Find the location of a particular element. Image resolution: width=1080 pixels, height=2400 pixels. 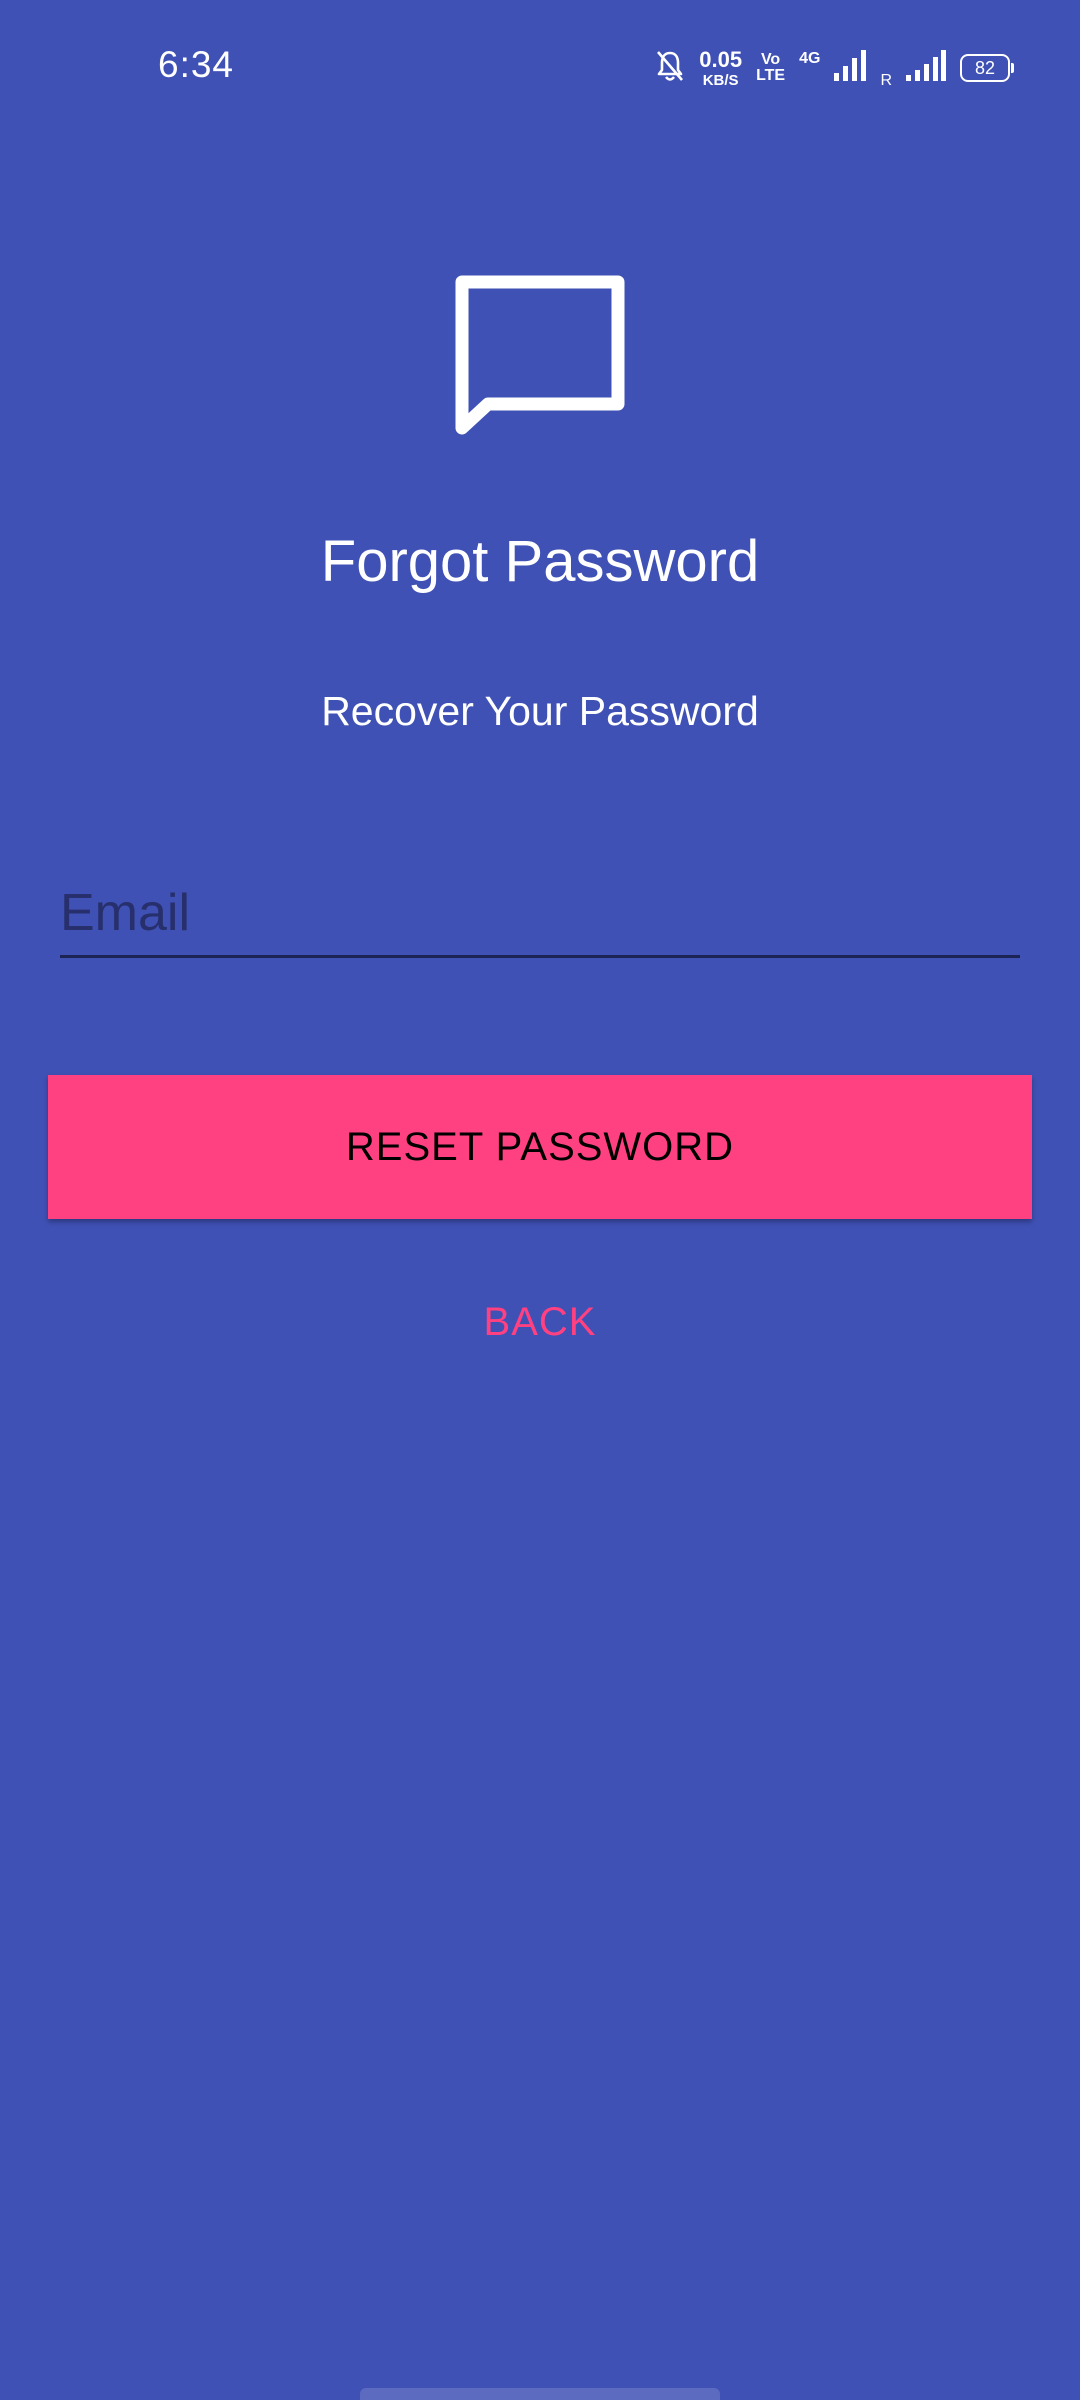

back-button: BACK is located at coordinates (540, 1322).